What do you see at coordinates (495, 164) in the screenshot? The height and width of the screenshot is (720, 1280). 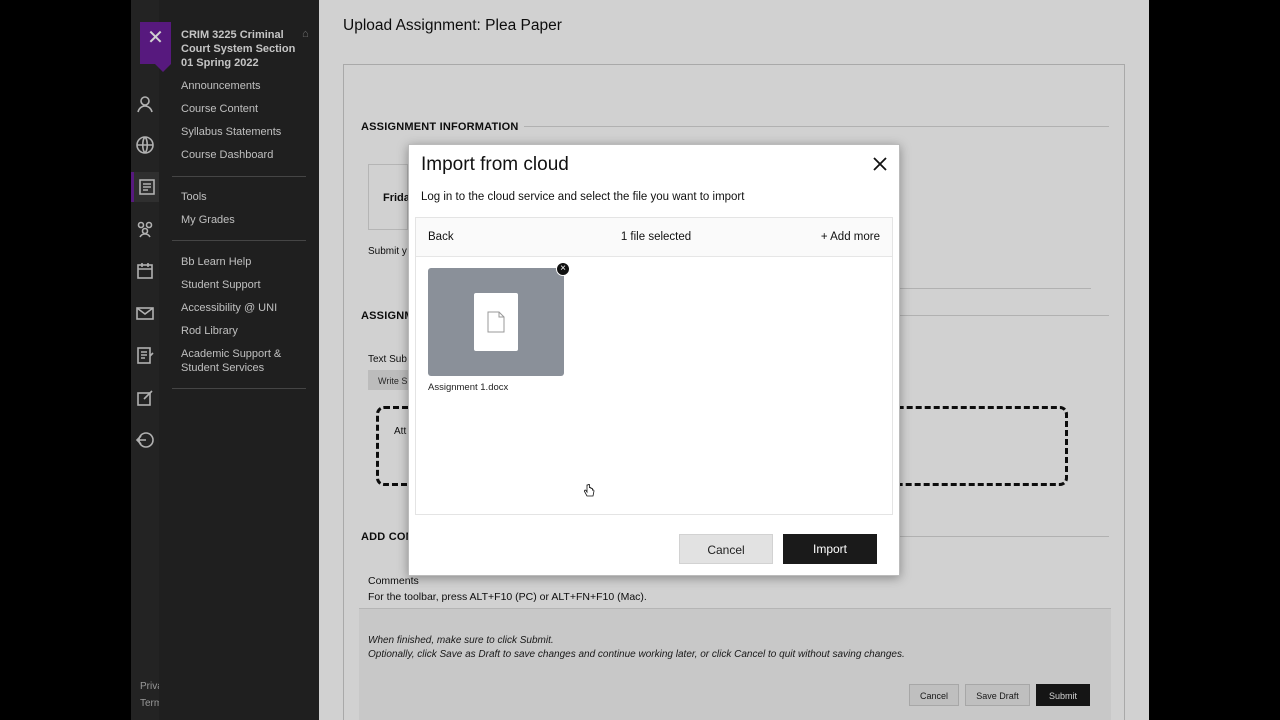 I see `dialog-title: Import from cloud` at bounding box center [495, 164].